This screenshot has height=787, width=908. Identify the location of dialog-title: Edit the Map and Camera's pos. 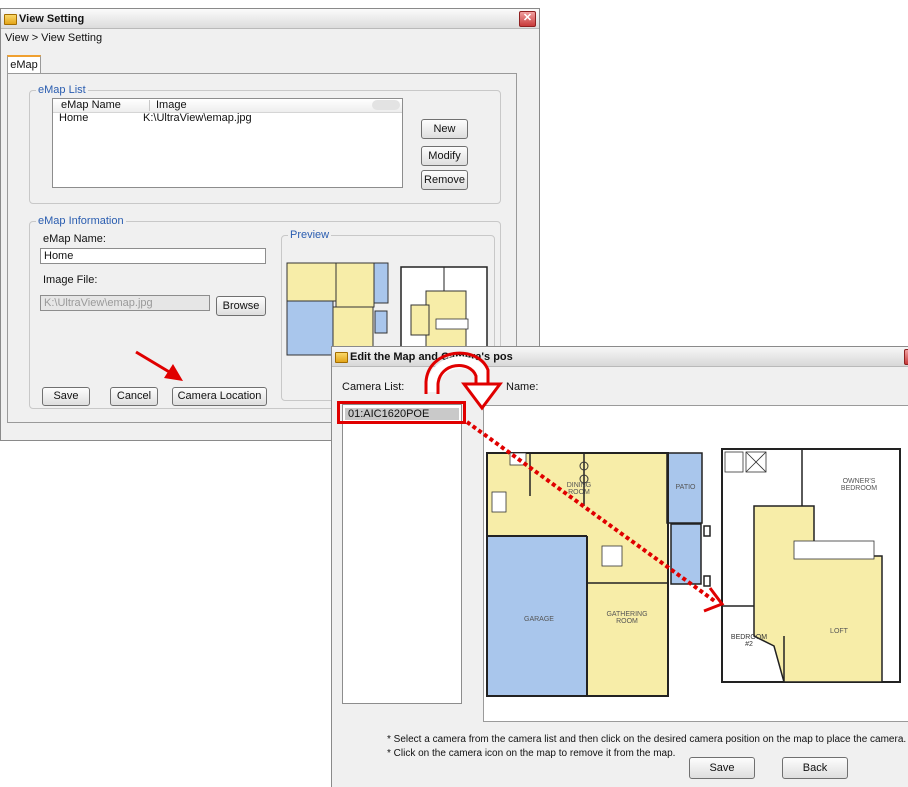
(431, 357).